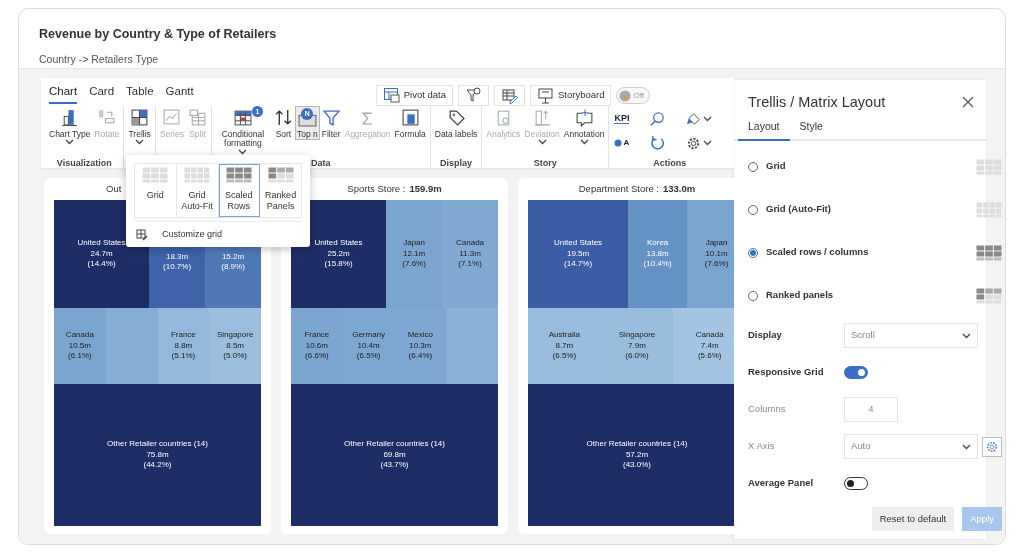 The image size is (1024, 553). What do you see at coordinates (70, 126) in the screenshot?
I see `ribbon-button: Chart Type` at bounding box center [70, 126].